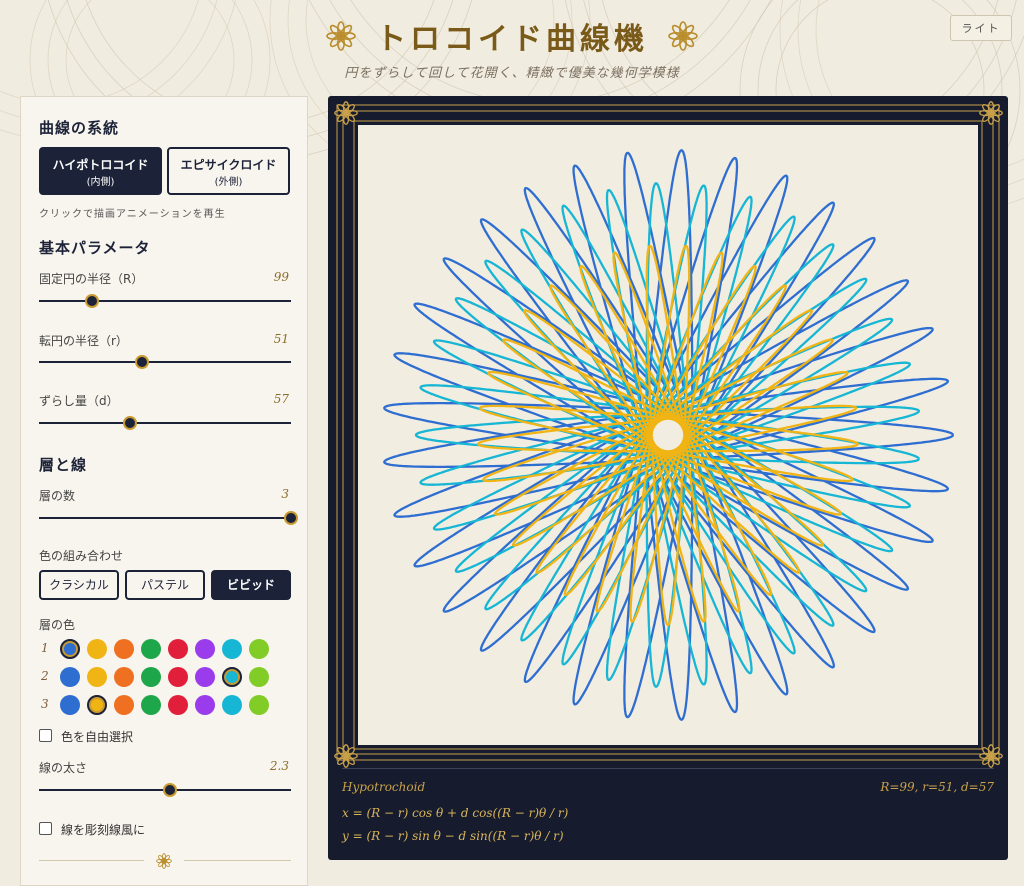 Image resolution: width=1024 pixels, height=886 pixels. Describe the element at coordinates (100, 182) in the screenshot. I see `hypotrochoid-sublabel: (内側)` at that location.